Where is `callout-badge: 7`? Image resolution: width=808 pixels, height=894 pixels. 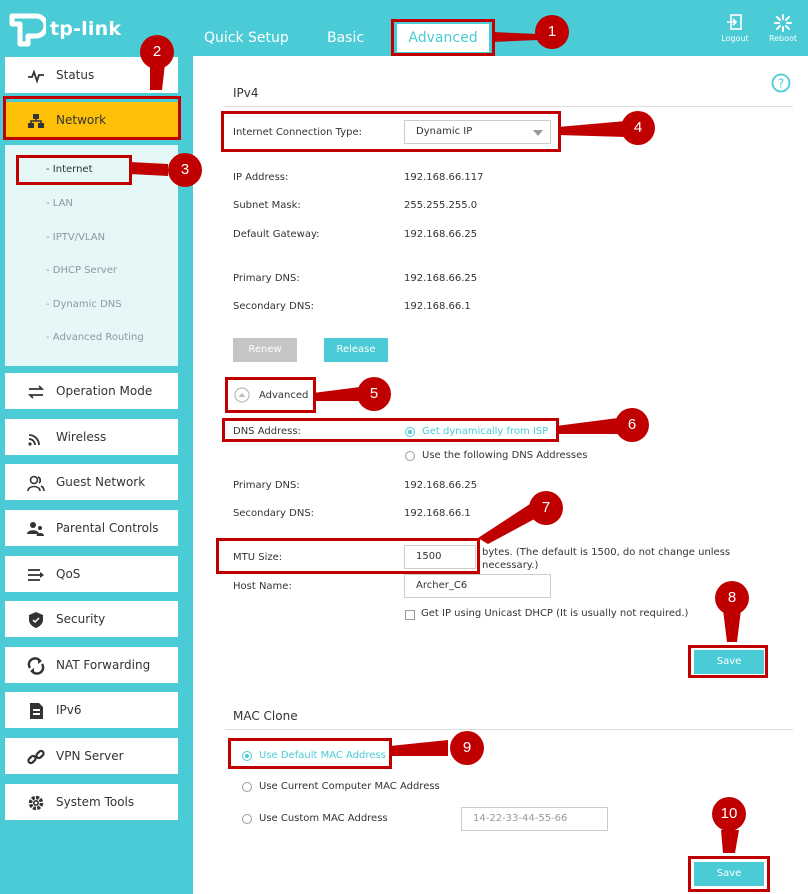
callout-badge: 7 is located at coordinates (546, 508).